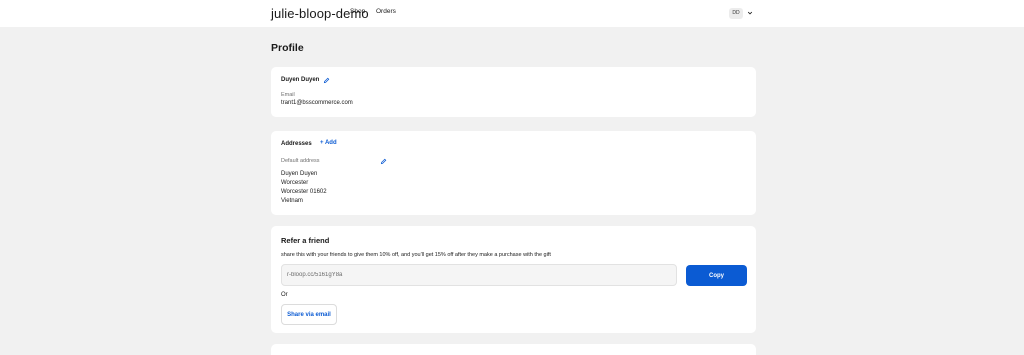  Describe the element at coordinates (300, 80) in the screenshot. I see `customer-name: Duyen Duyen` at that location.